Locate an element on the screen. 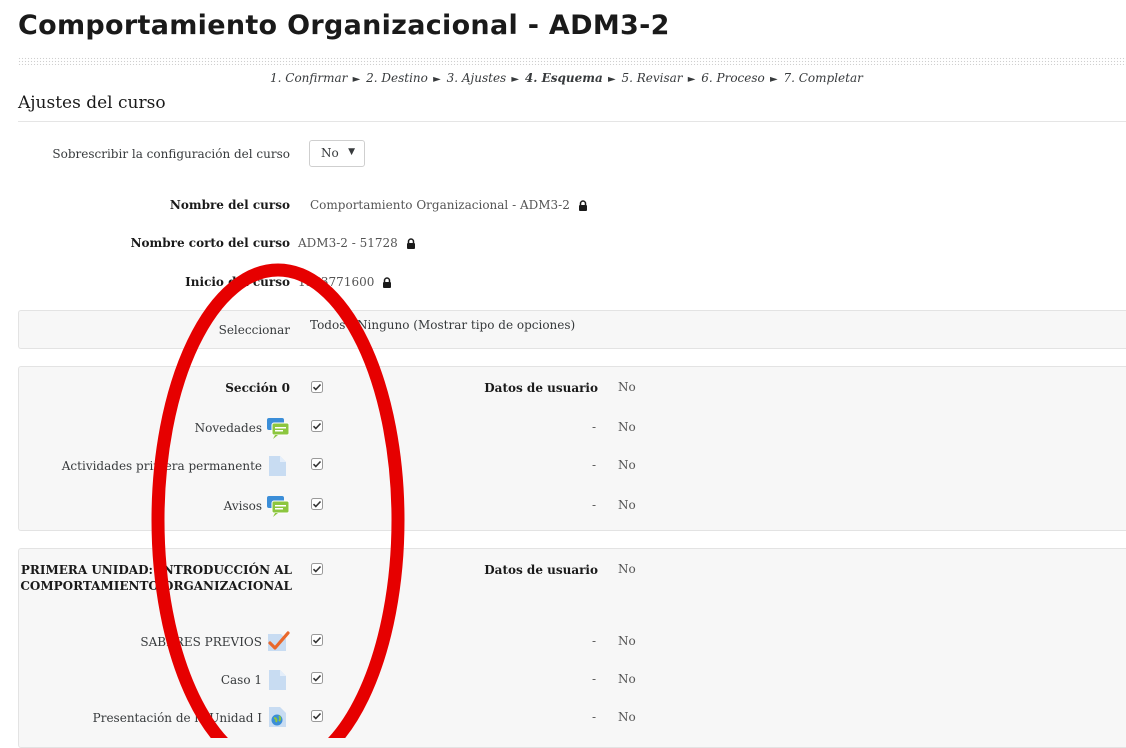  heading-divider is located at coordinates (572, 121).